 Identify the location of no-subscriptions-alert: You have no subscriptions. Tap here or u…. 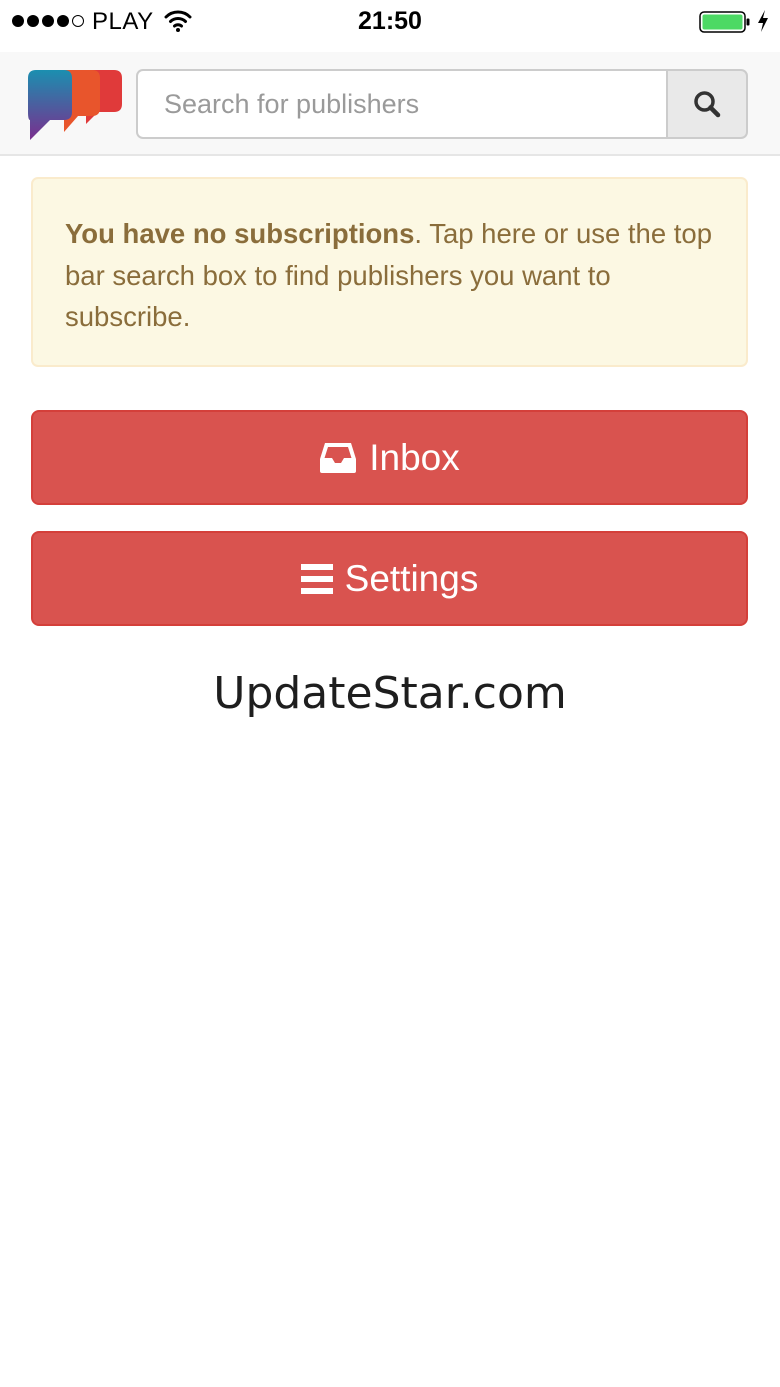
(389, 272).